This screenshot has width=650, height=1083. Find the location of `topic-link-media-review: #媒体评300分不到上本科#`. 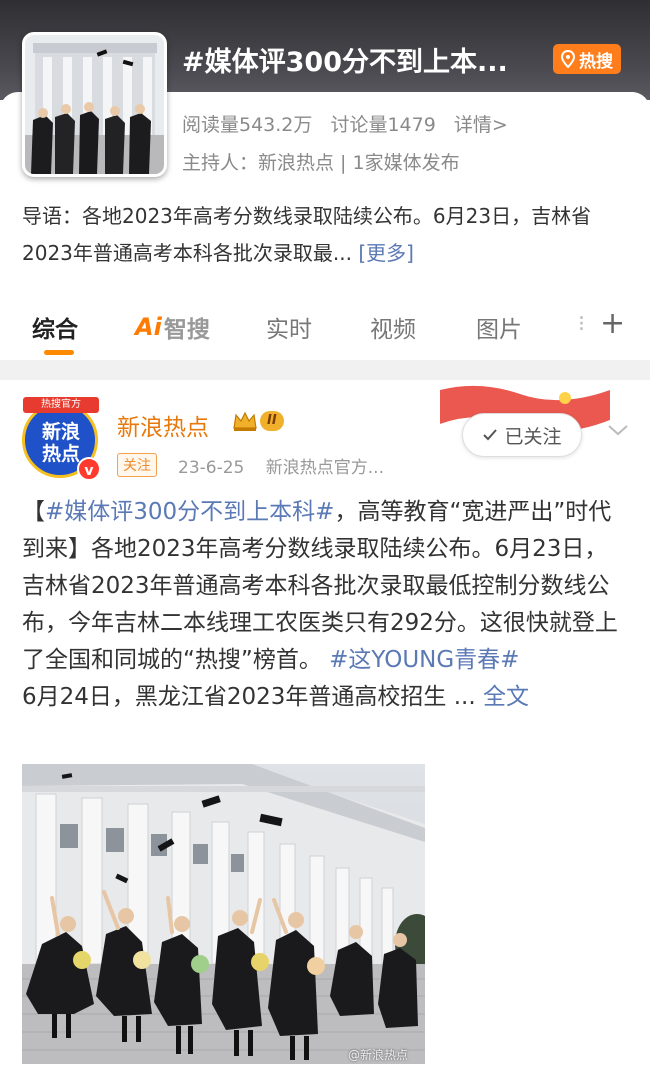

topic-link-media-review: #媒体评300分不到上本科# is located at coordinates (189, 512).